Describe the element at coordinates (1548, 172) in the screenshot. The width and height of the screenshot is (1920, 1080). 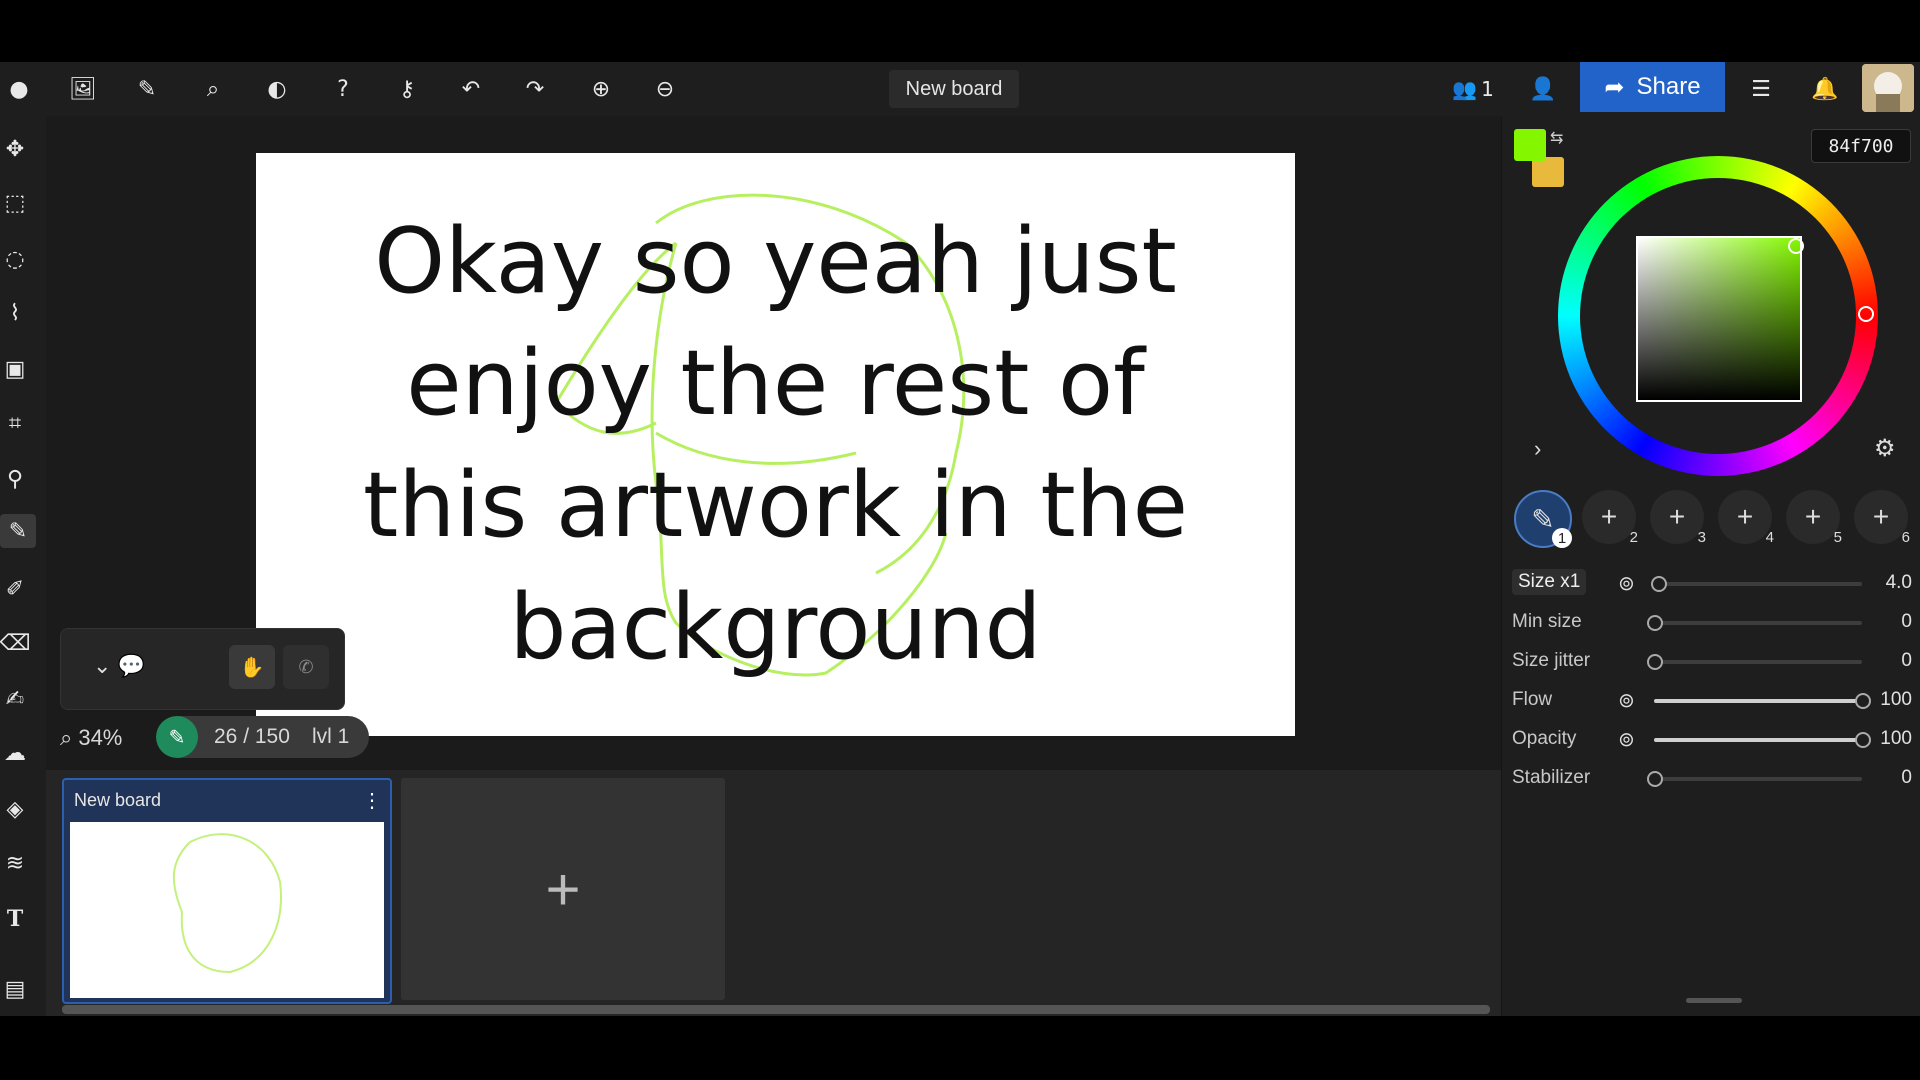
I see `secondary-color-swatch` at that location.